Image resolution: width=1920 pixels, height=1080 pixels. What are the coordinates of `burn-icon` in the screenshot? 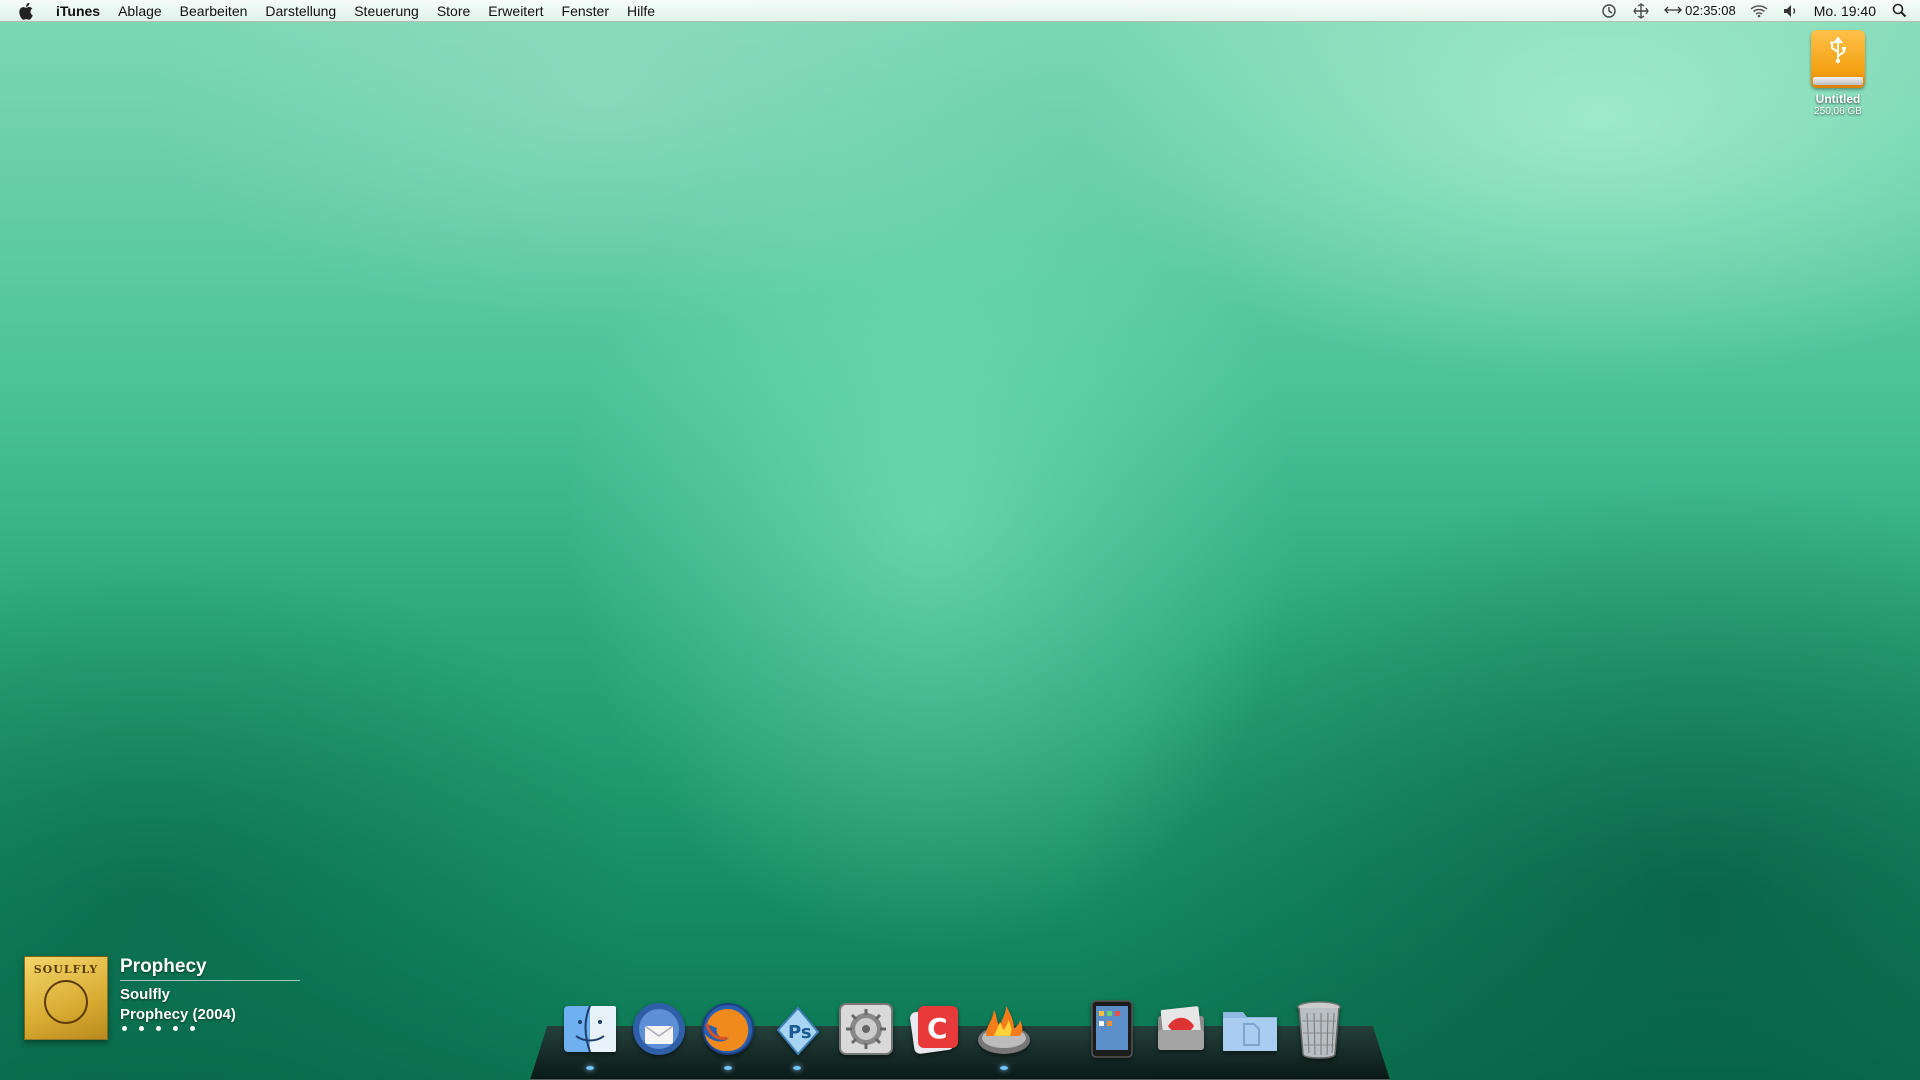 It's located at (1004, 1030).